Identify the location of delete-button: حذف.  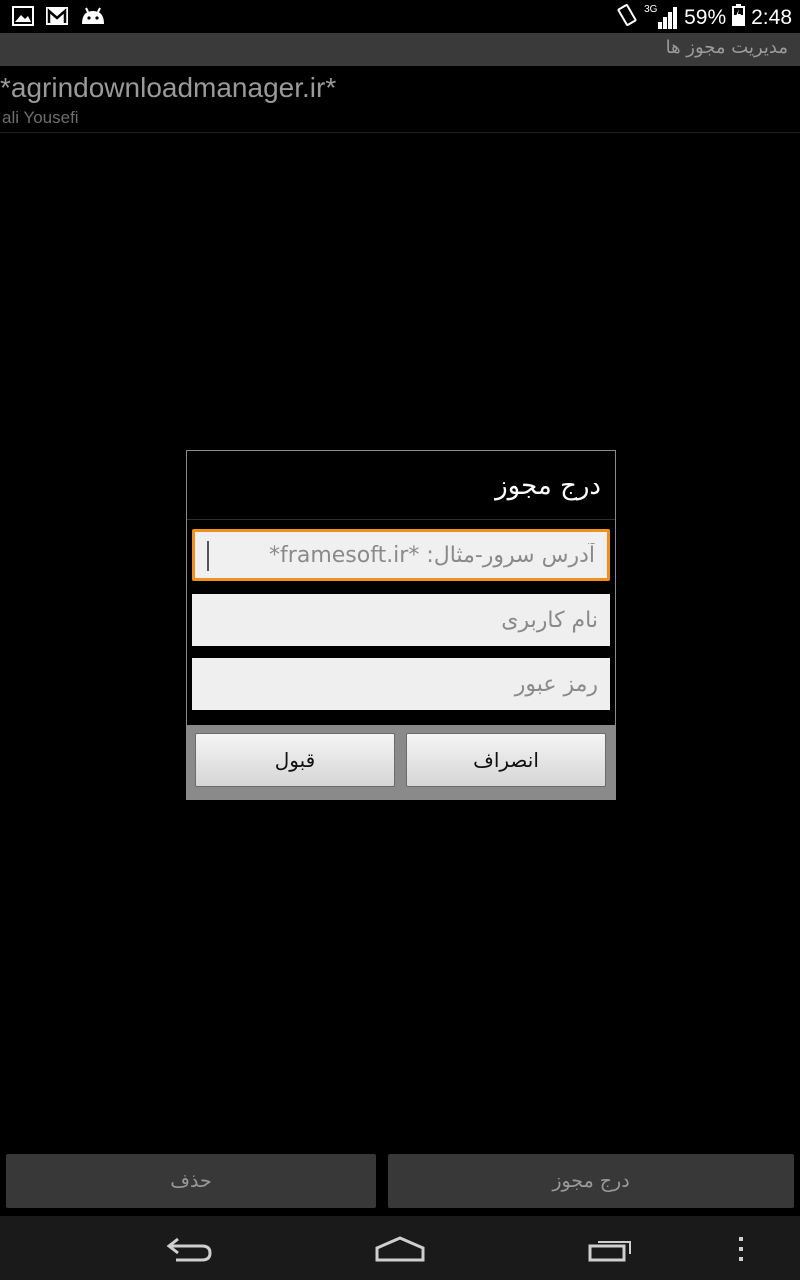
(191, 1181).